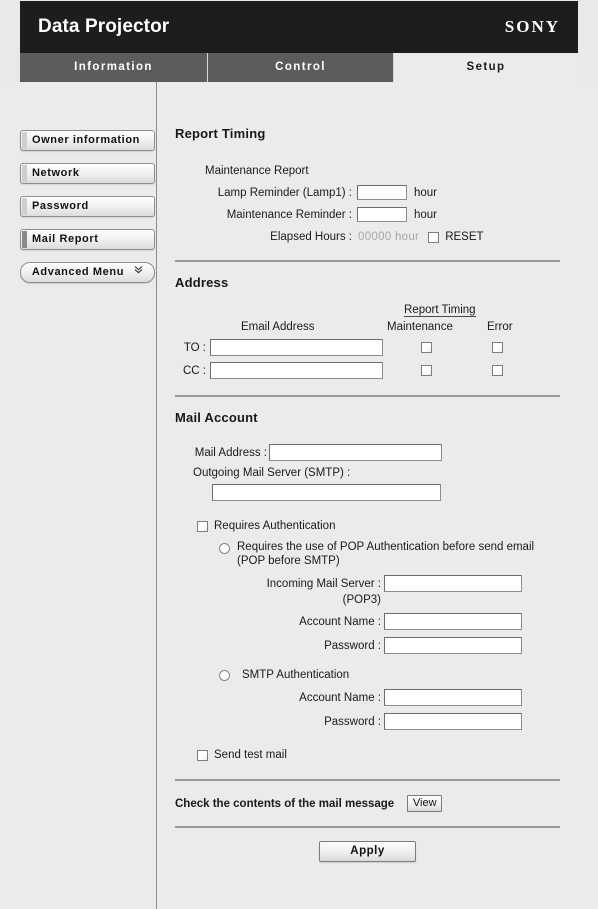 The width and height of the screenshot is (598, 909). I want to click on tab-control: Control, so click(301, 67).